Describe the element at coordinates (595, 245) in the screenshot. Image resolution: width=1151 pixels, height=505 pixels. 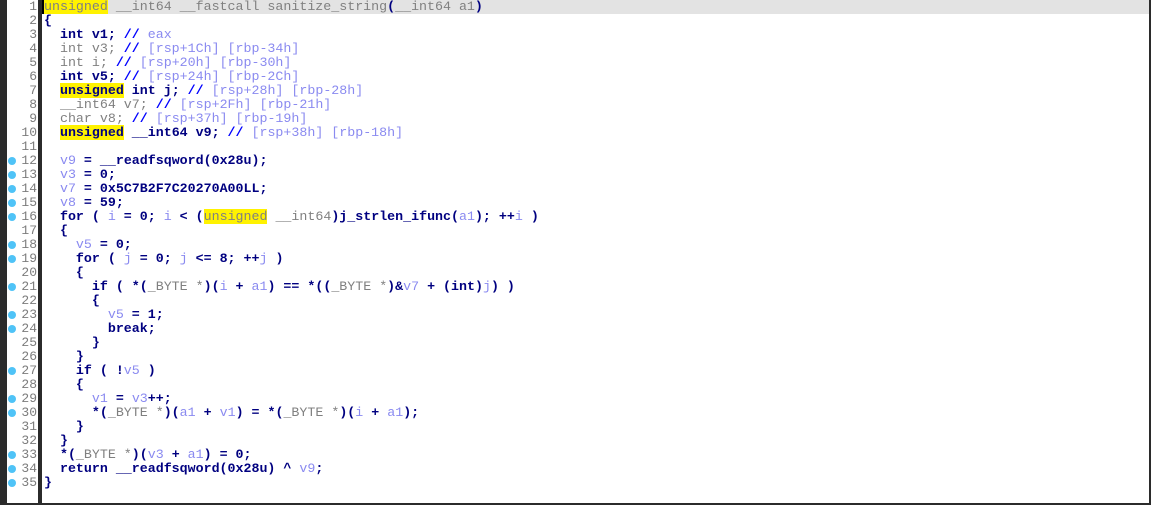
I see `code-text: v5 = 0;` at that location.